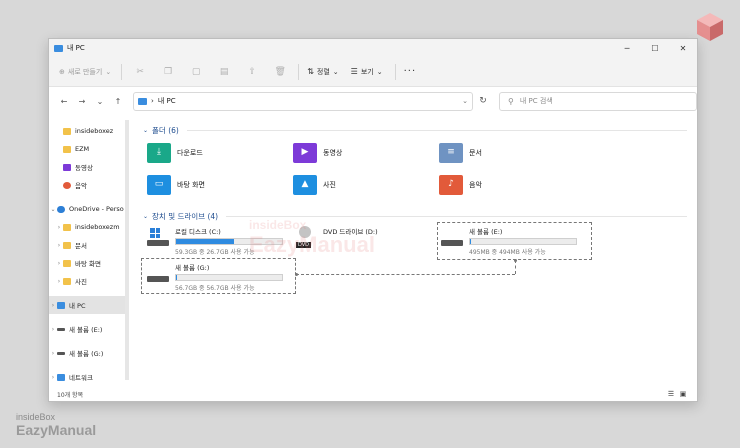 The height and width of the screenshot is (448, 740). Describe the element at coordinates (89, 305) in the screenshot. I see `sidebar-item-this-pc: › 내 PC` at that location.